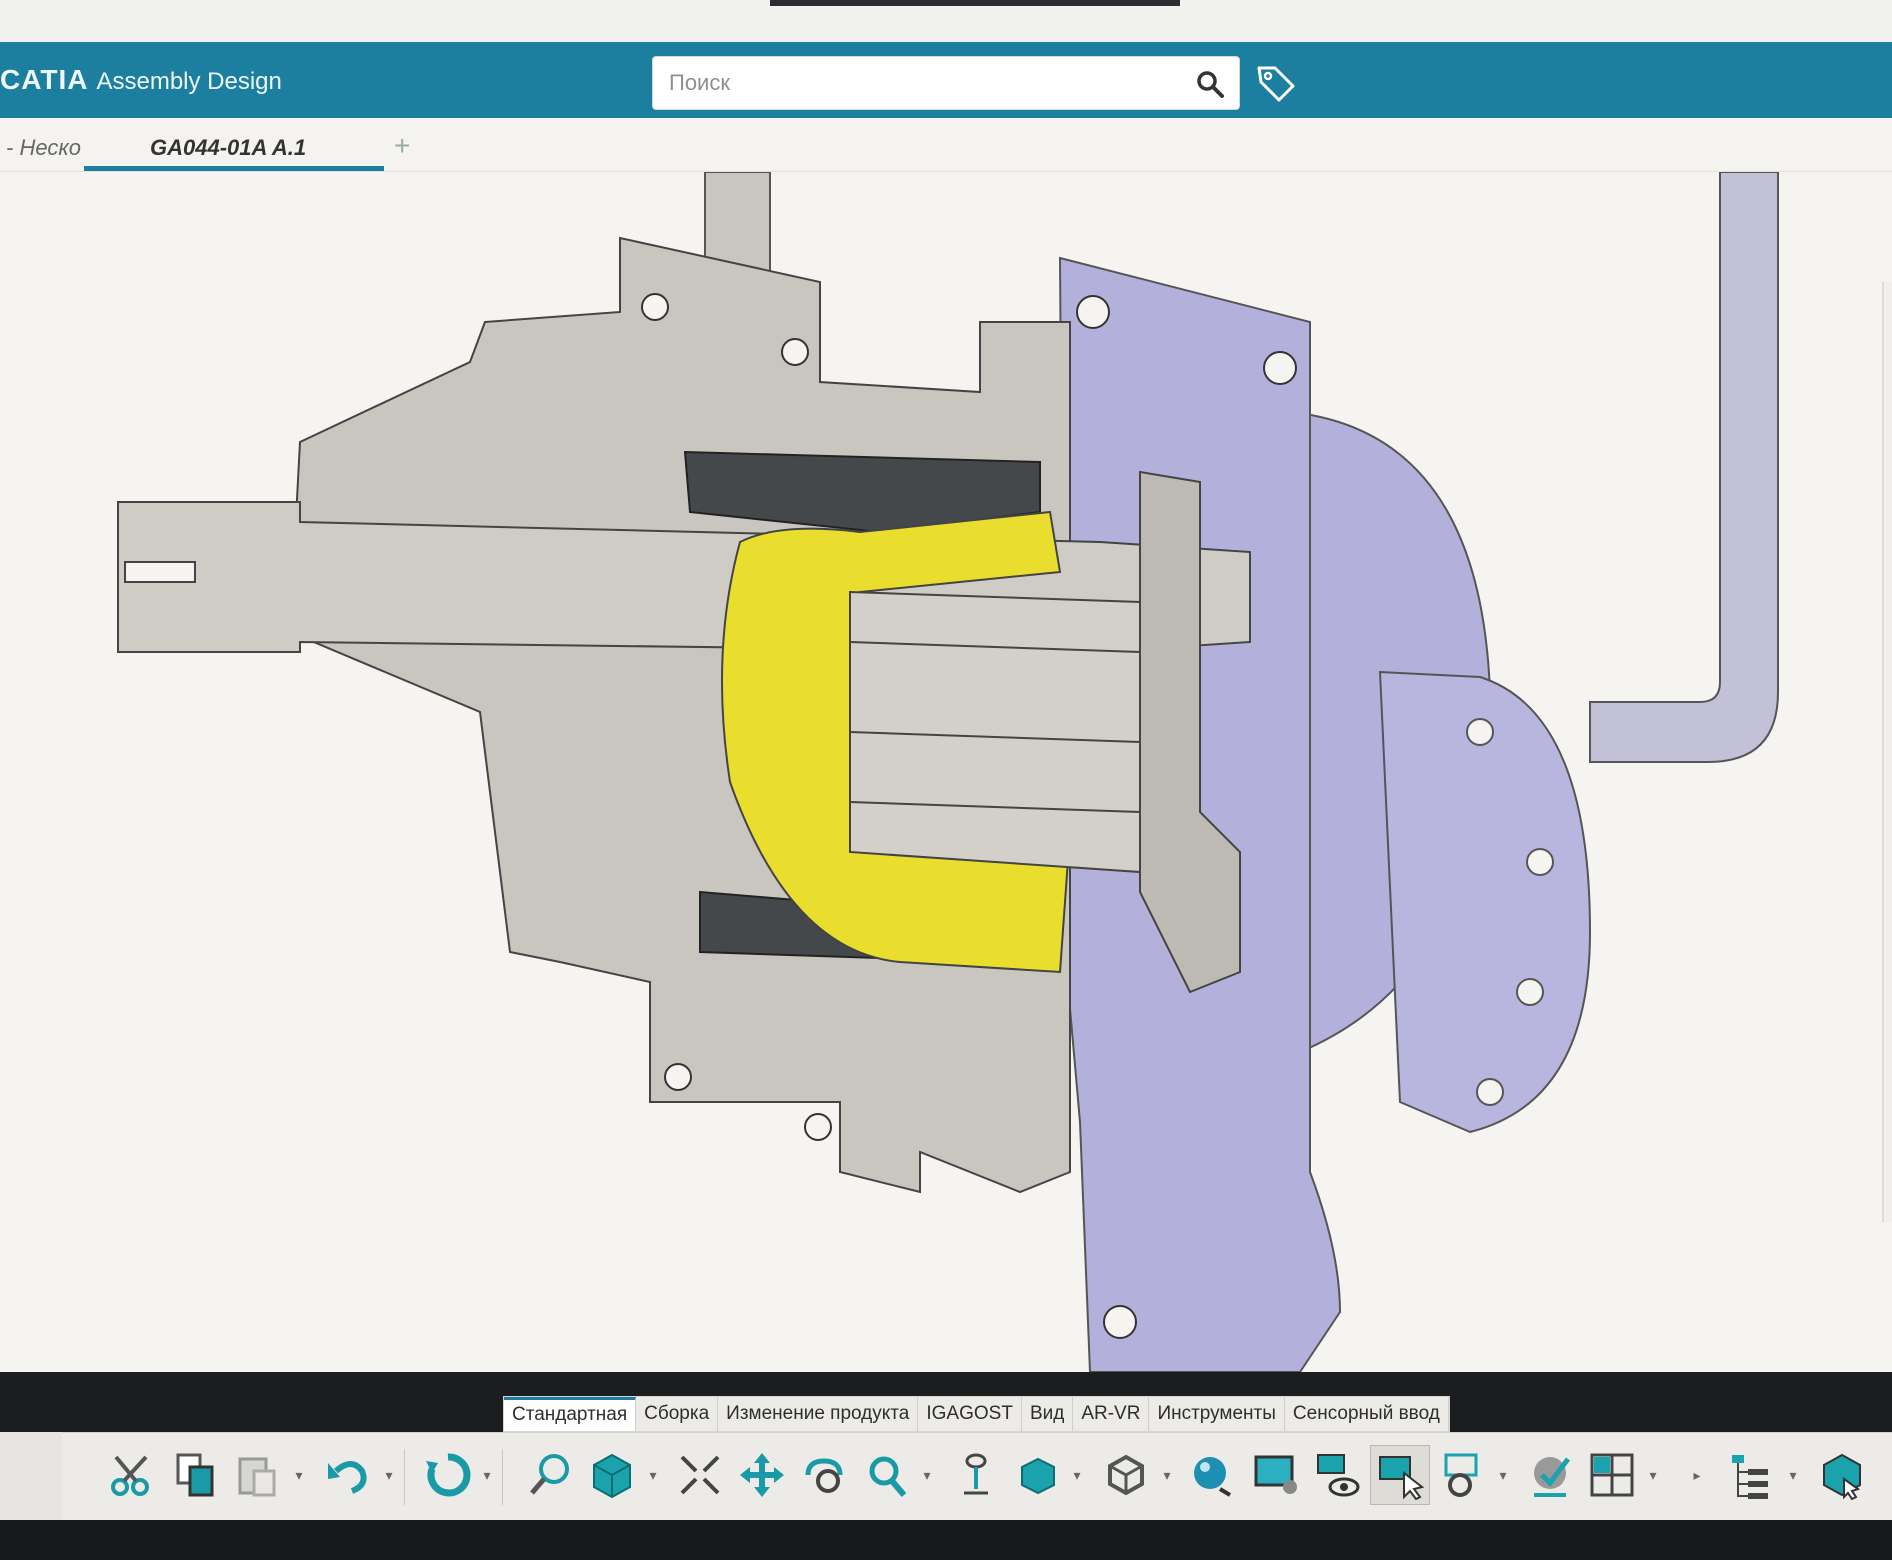  I want to click on paste-dropdown: ▾, so click(299, 1475).